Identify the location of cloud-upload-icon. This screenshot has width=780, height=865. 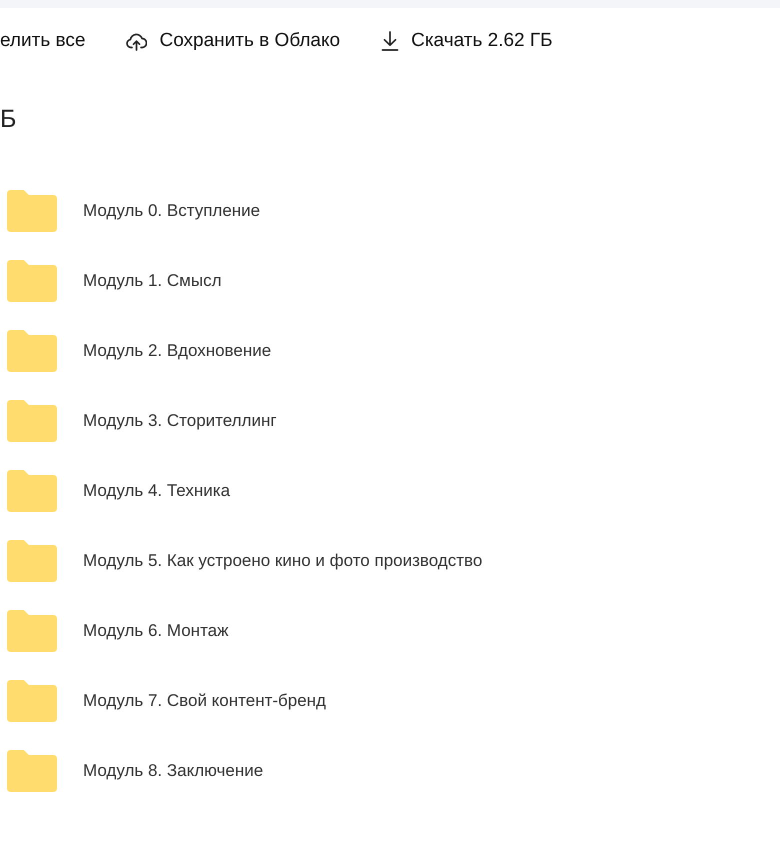
(137, 41).